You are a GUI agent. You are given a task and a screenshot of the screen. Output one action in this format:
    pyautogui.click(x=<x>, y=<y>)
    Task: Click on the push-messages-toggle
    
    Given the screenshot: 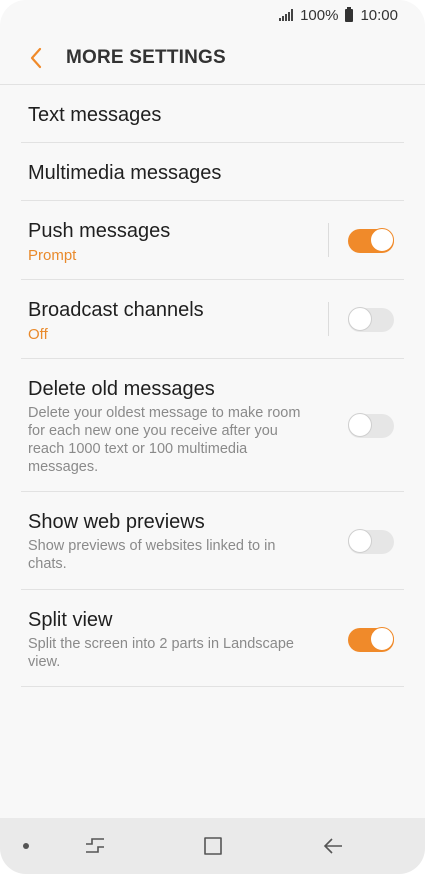 What is the action you would take?
    pyautogui.click(x=371, y=240)
    